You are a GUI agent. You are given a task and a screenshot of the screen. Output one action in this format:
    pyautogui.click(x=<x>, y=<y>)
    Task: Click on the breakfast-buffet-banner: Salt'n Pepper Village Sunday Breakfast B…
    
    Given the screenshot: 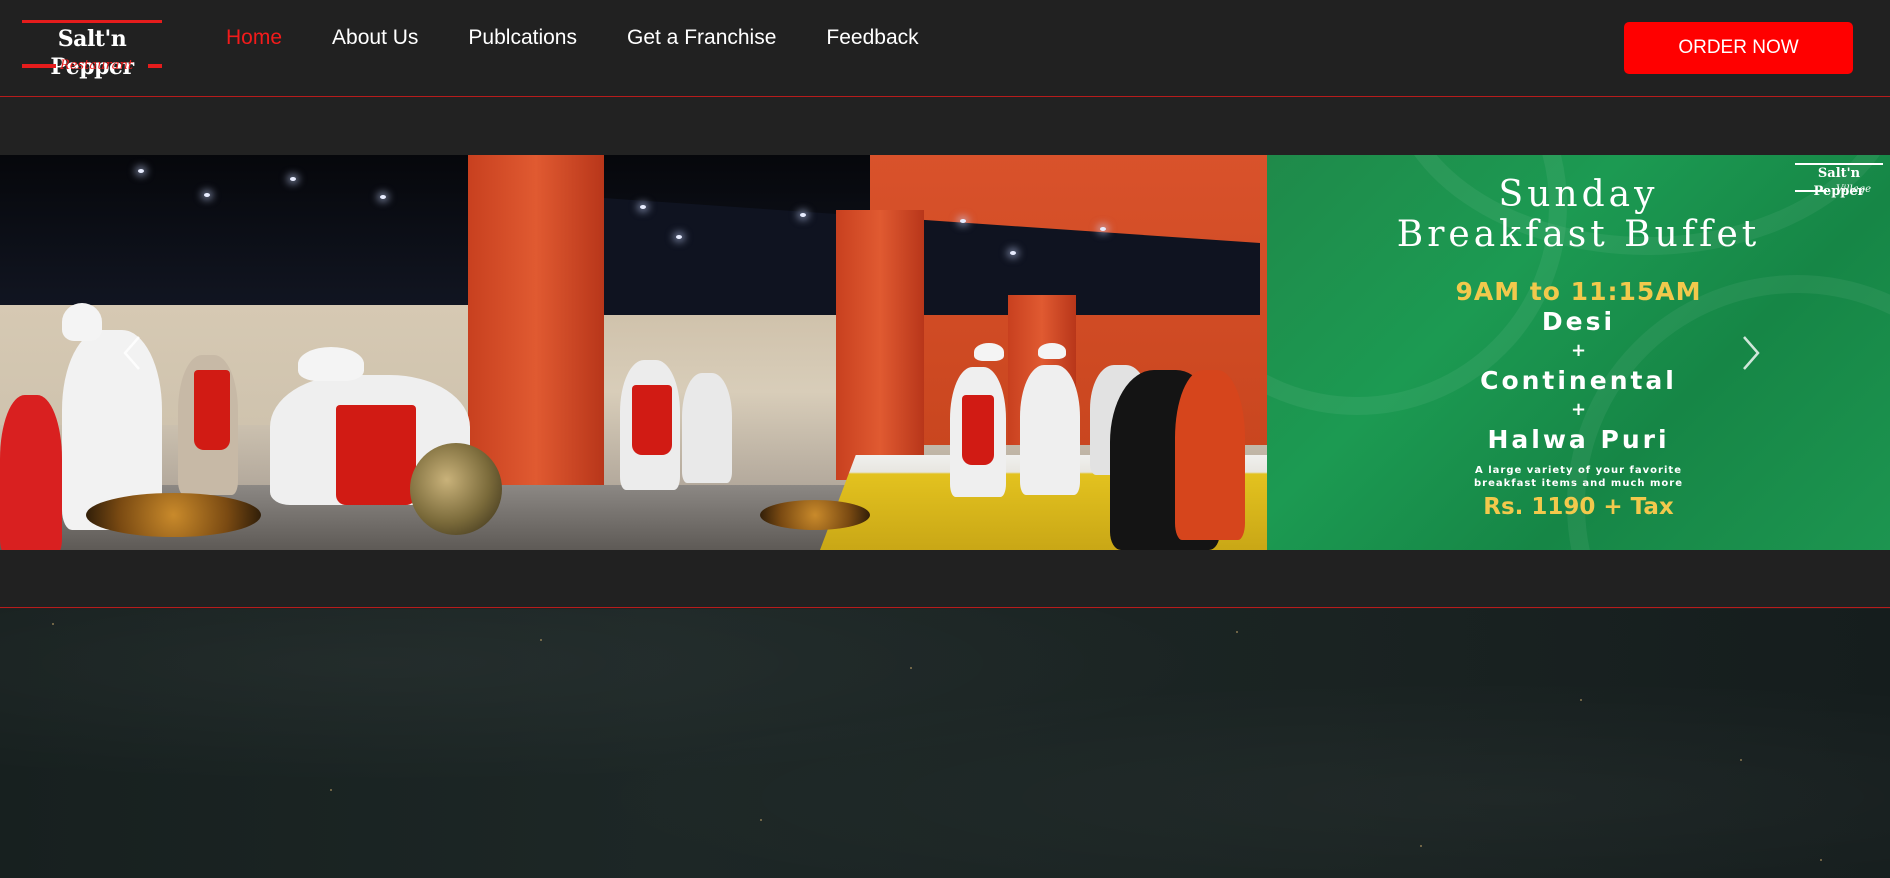 What is the action you would take?
    pyautogui.click(x=1578, y=352)
    